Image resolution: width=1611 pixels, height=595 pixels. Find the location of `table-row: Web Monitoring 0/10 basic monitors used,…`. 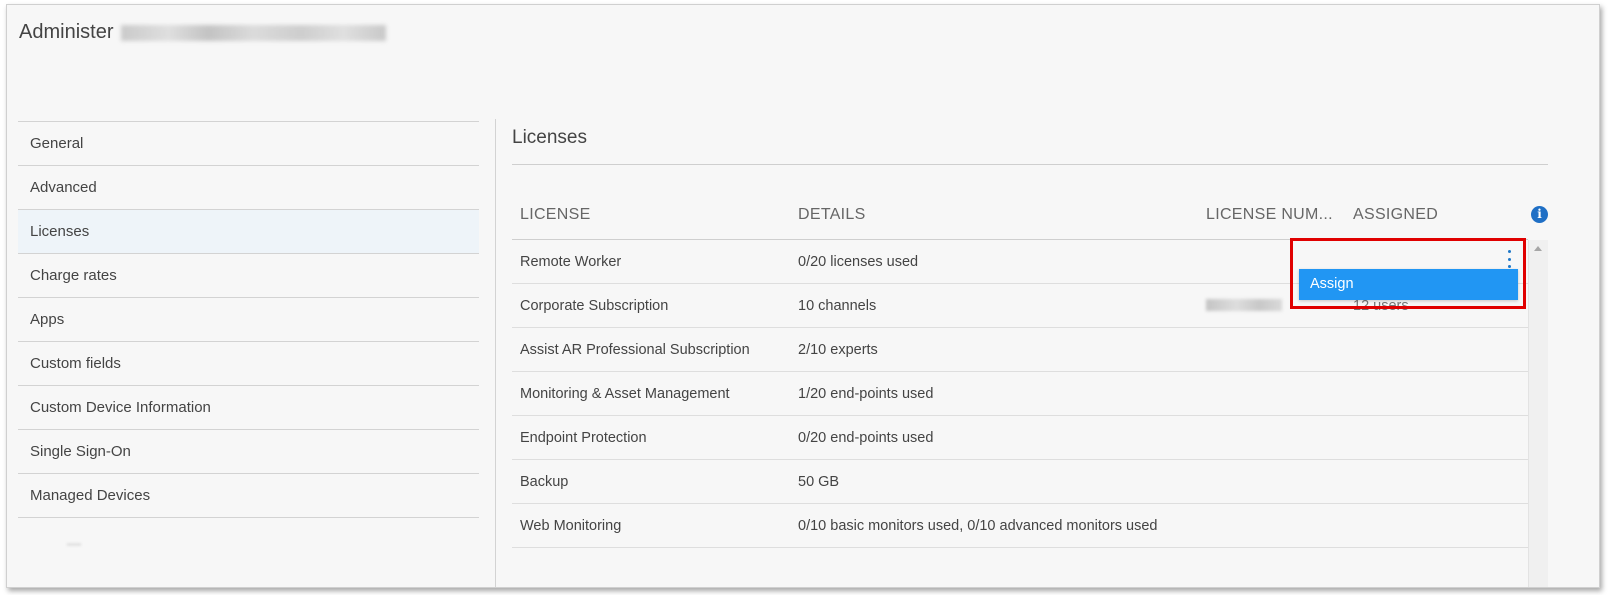

table-row: Web Monitoring 0/10 basic monitors used,… is located at coordinates (1020, 526).